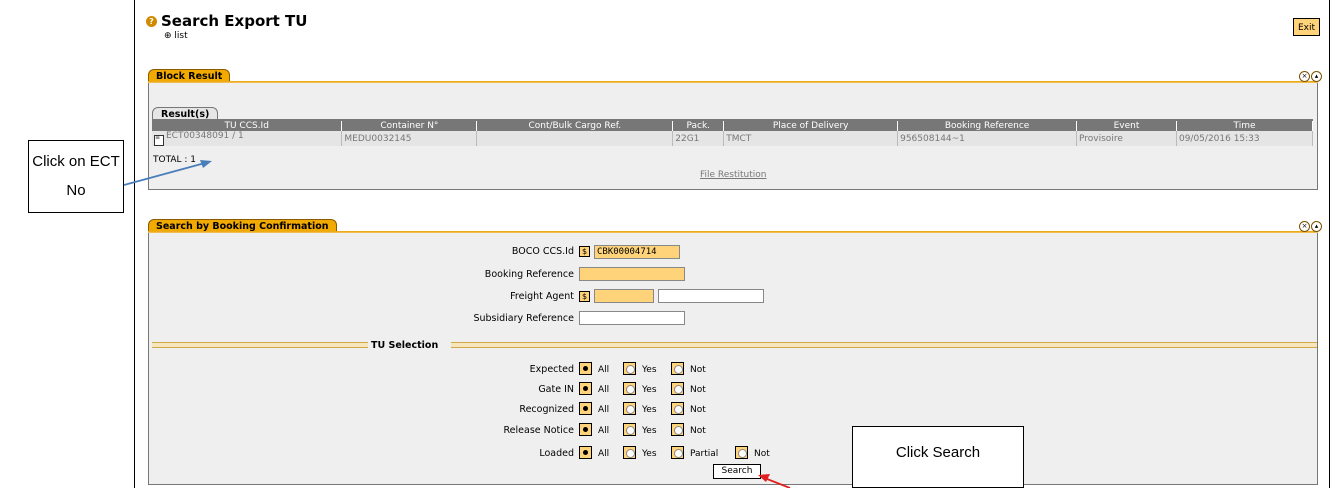 The width and height of the screenshot is (1331, 488). What do you see at coordinates (164, 174) in the screenshot?
I see `ect-arrow-line` at bounding box center [164, 174].